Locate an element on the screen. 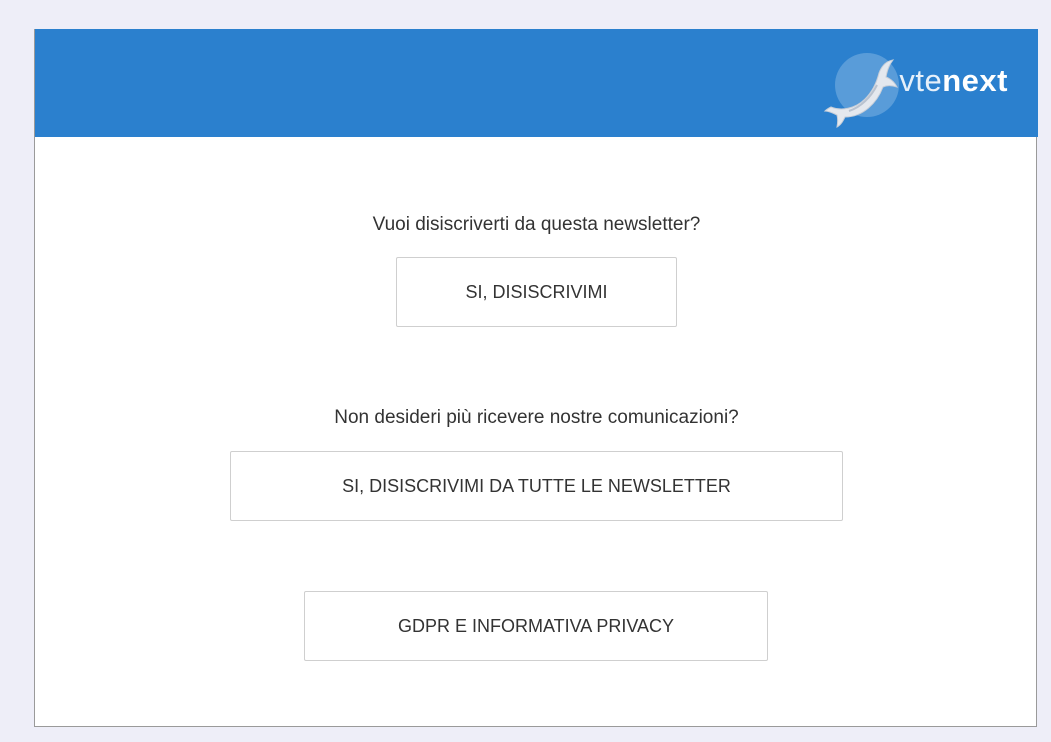 This screenshot has width=1051, height=742. privacy-button: GDPR E INFORMATIVA PRIVACY is located at coordinates (536, 626).